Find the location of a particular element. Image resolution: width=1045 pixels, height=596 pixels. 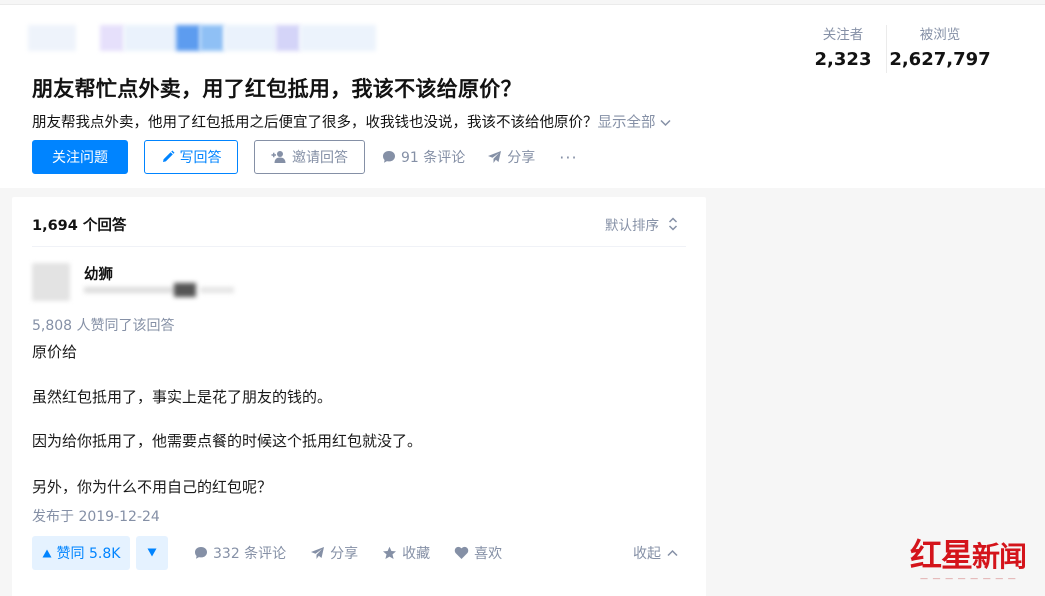

question-stats: 关注者 2,323 被浏览 2,627,797 is located at coordinates (896, 48).